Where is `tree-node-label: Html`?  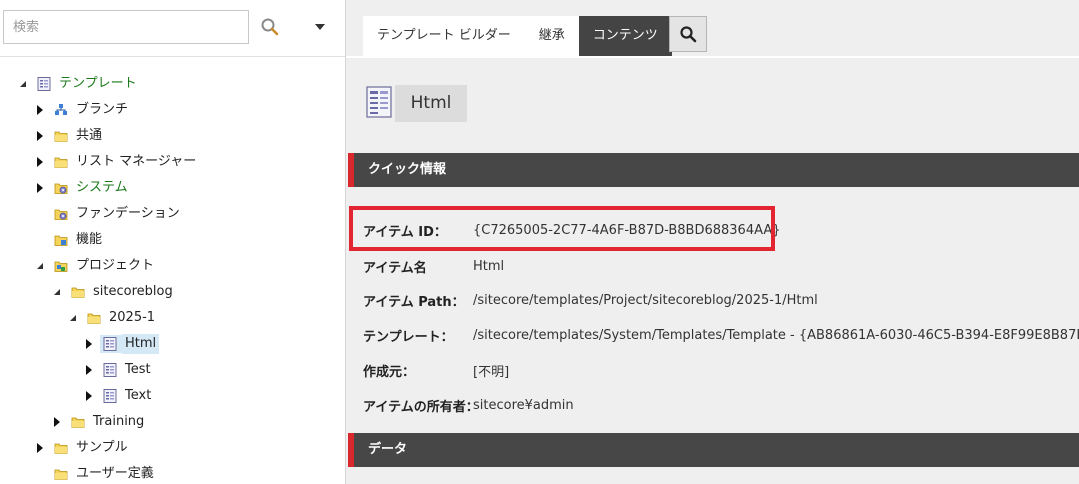 tree-node-label: Html is located at coordinates (141, 344).